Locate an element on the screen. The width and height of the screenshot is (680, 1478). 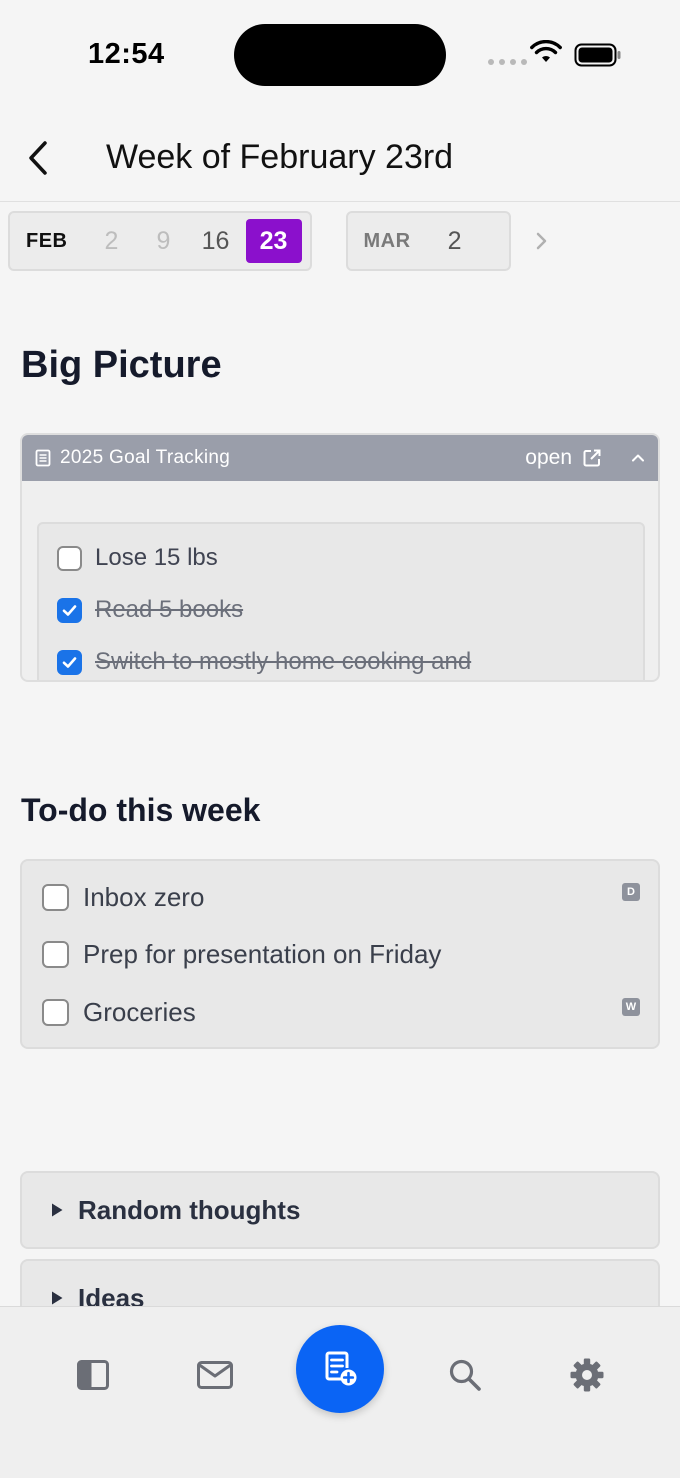
week-selector: FEB 2 9 16 23 MAR 2 is located at coordinates (279, 241).